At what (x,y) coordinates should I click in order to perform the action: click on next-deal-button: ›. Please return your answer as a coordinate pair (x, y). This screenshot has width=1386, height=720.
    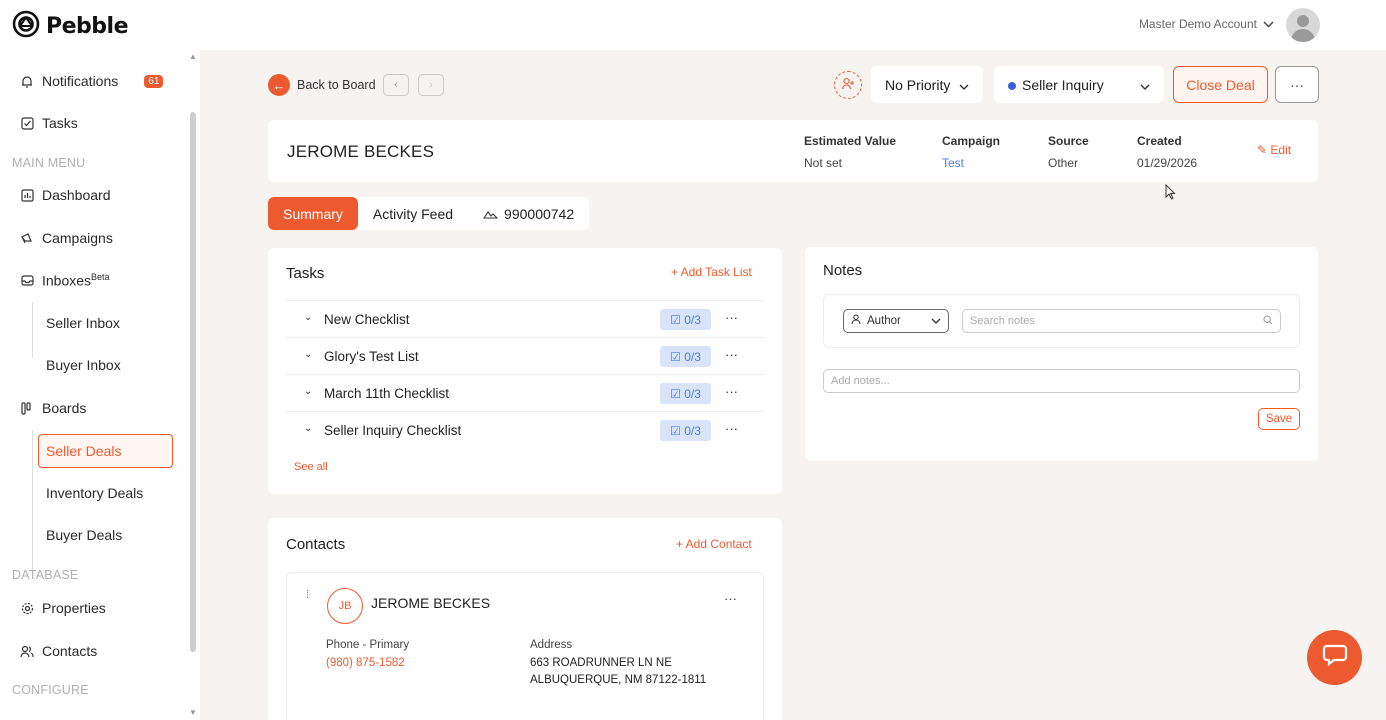
    Looking at the image, I should click on (431, 85).